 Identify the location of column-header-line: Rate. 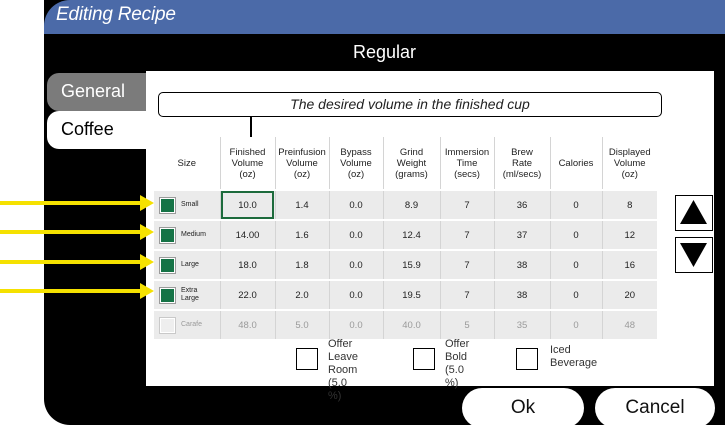
(522, 163).